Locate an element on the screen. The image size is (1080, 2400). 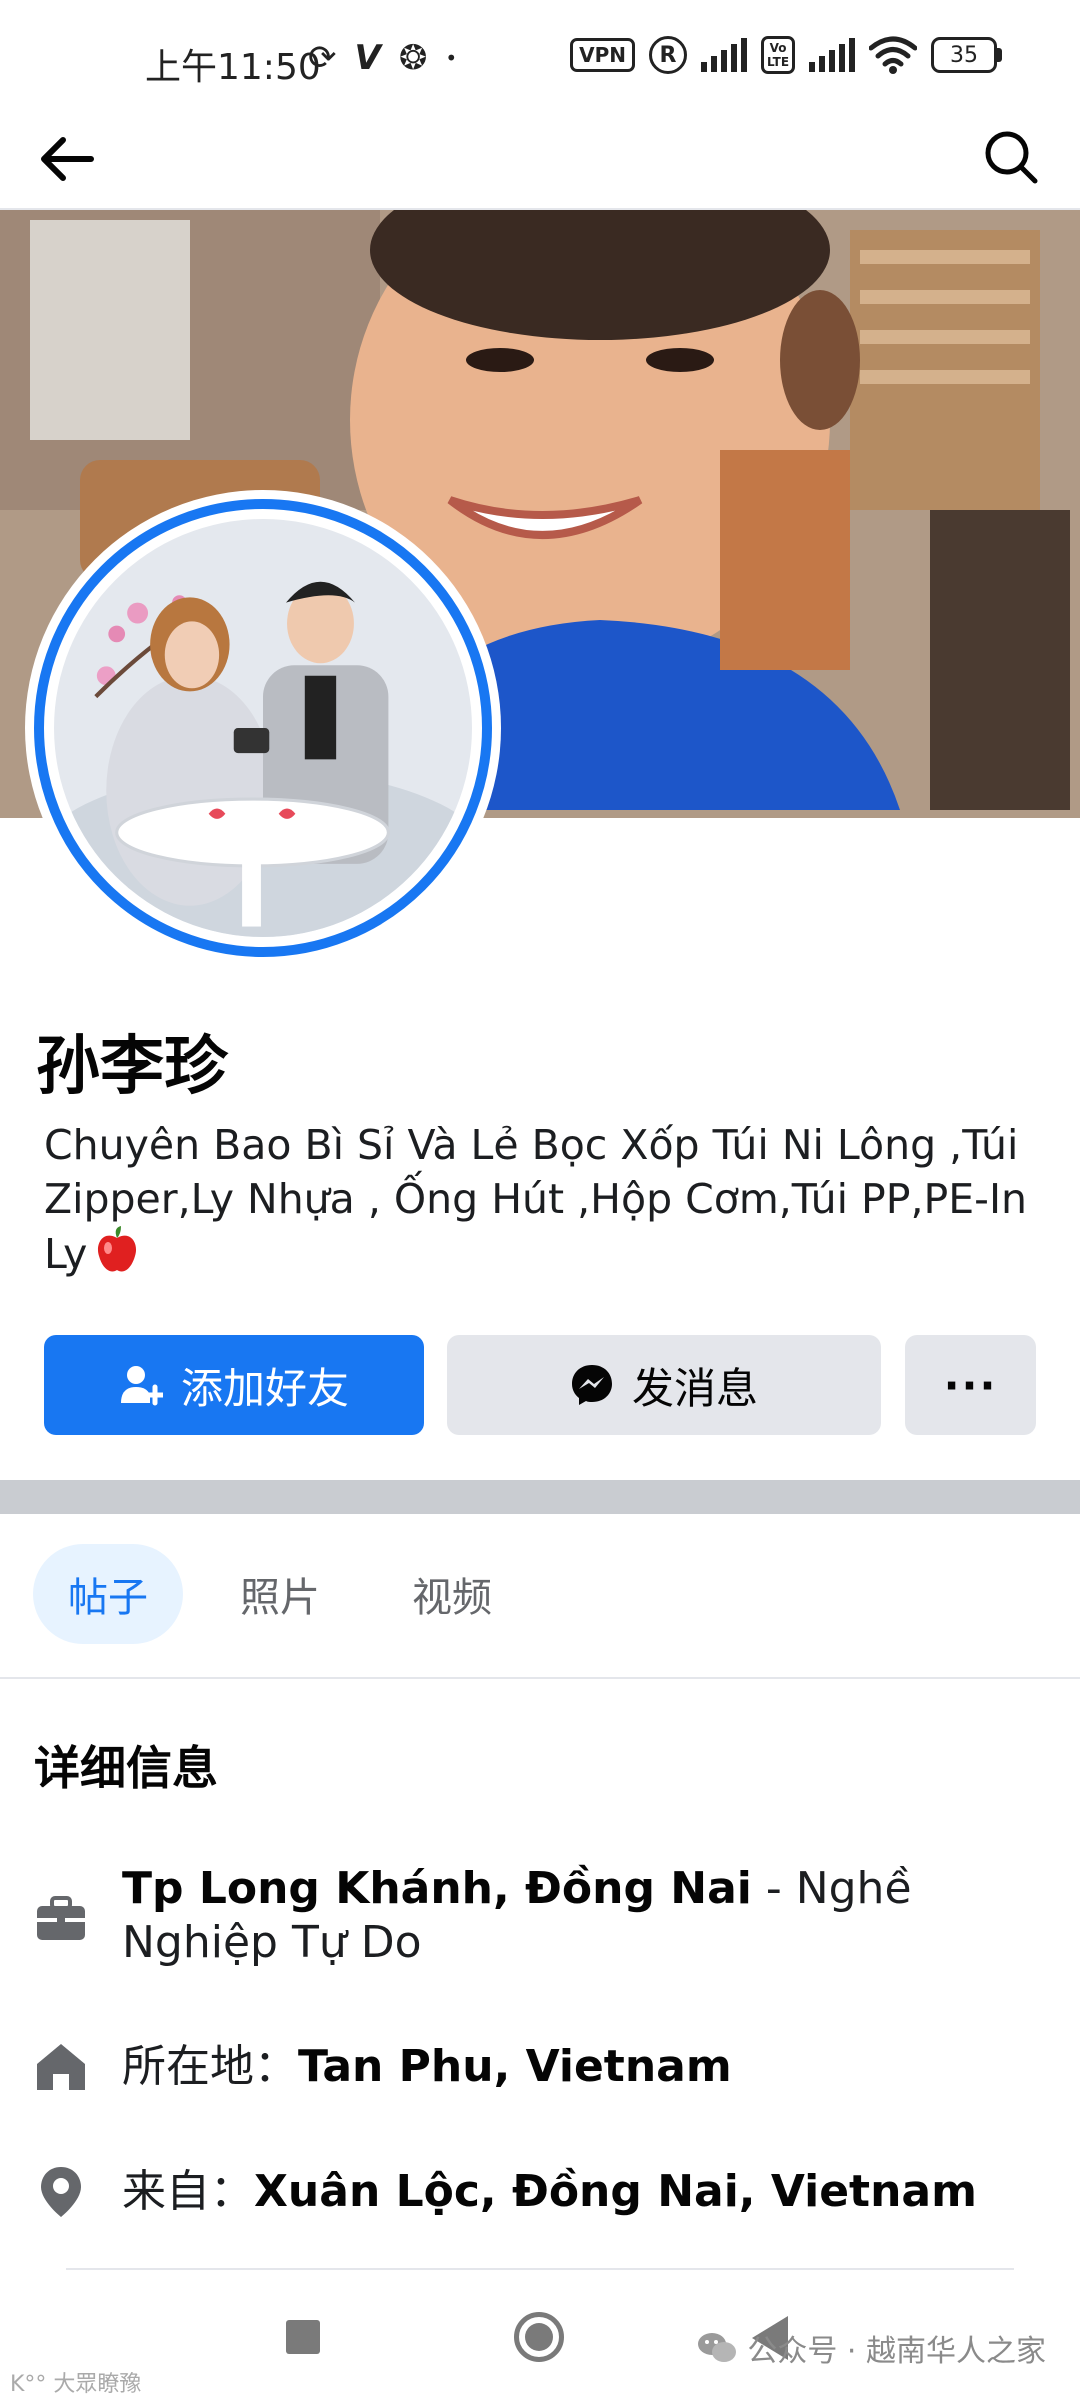
status-left-icons: ⟳ V ❂ • is located at coordinates (382, 58).